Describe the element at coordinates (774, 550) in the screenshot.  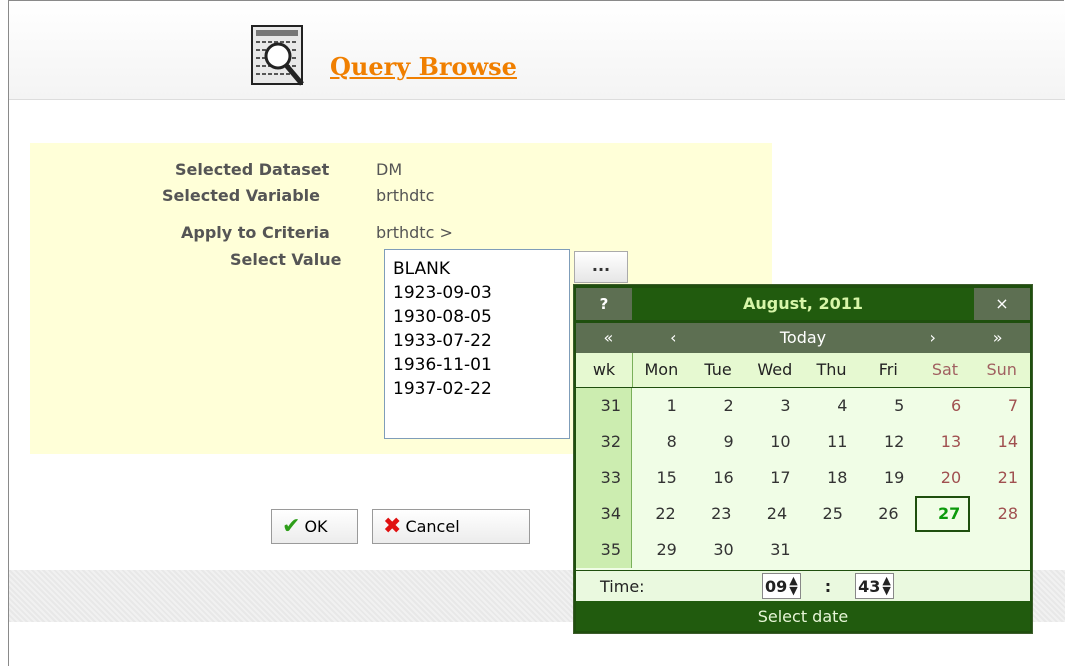
I see `calendar-day: 31` at that location.